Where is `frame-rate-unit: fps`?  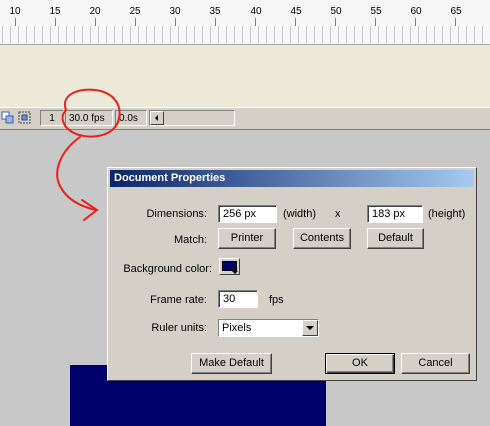 frame-rate-unit: fps is located at coordinates (276, 300).